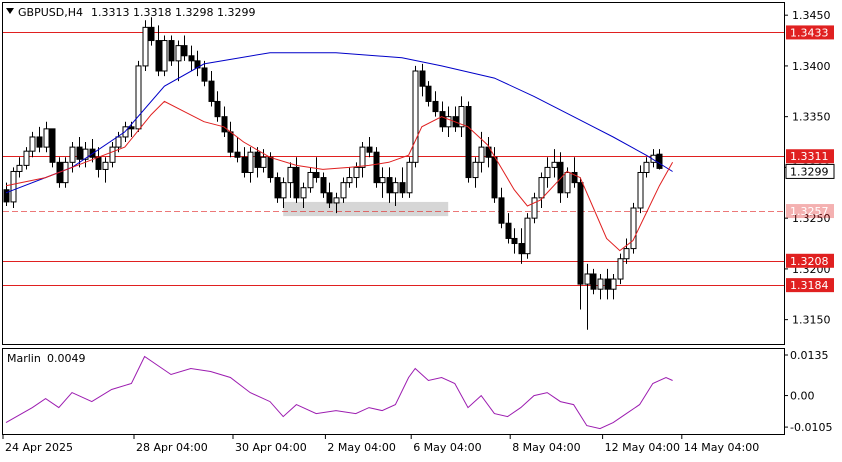 This screenshot has width=842, height=462. I want to click on x-tick-label: 6 May 04:00, so click(447, 447).